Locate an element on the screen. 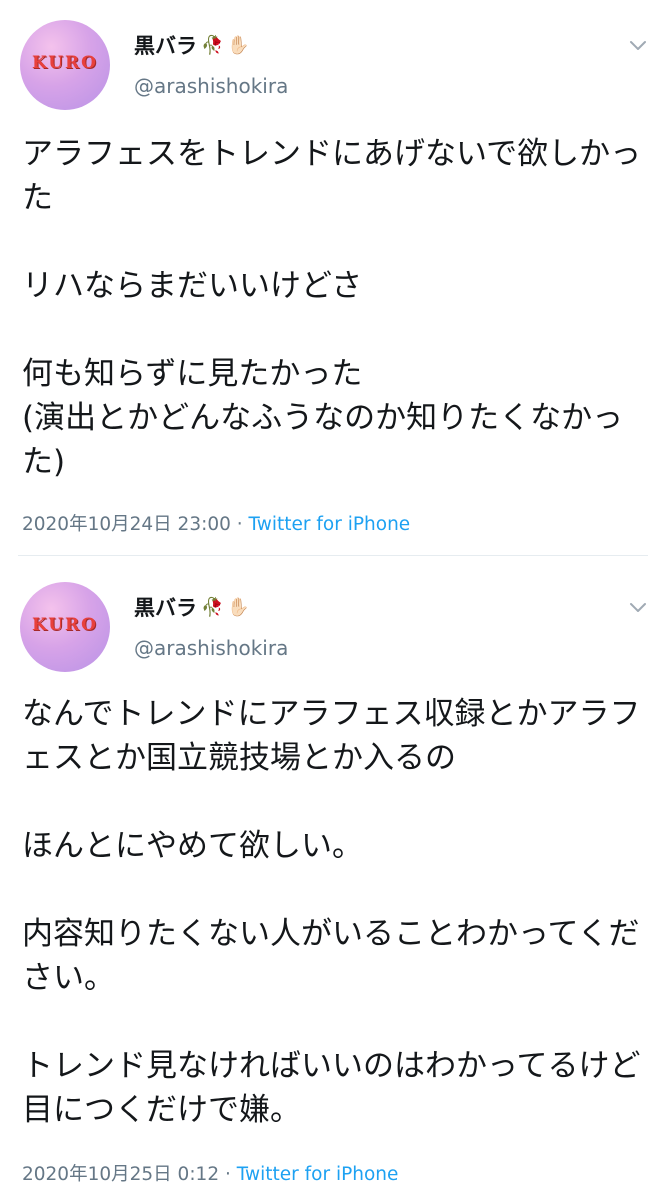  tweet-meta: 2020年10月25日 0:12 · Twitter for iPhone is located at coordinates (210, 1173).